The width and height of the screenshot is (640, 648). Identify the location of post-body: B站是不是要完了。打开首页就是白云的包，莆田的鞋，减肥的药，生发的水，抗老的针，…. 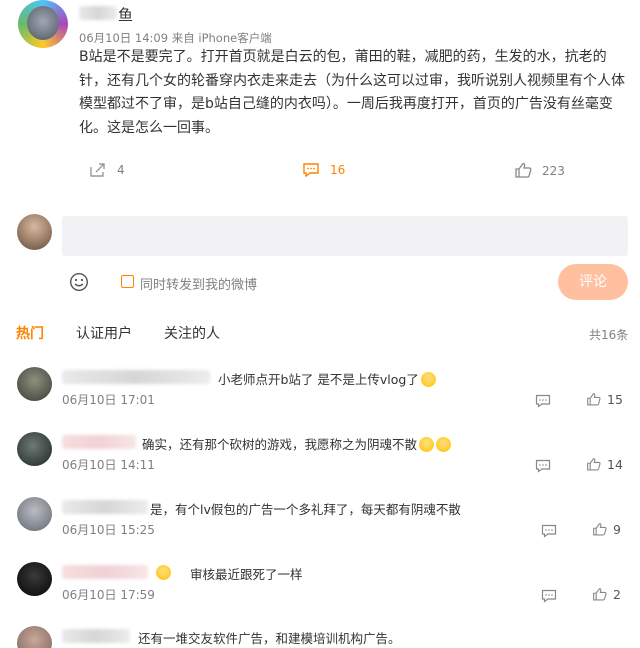
(352, 92).